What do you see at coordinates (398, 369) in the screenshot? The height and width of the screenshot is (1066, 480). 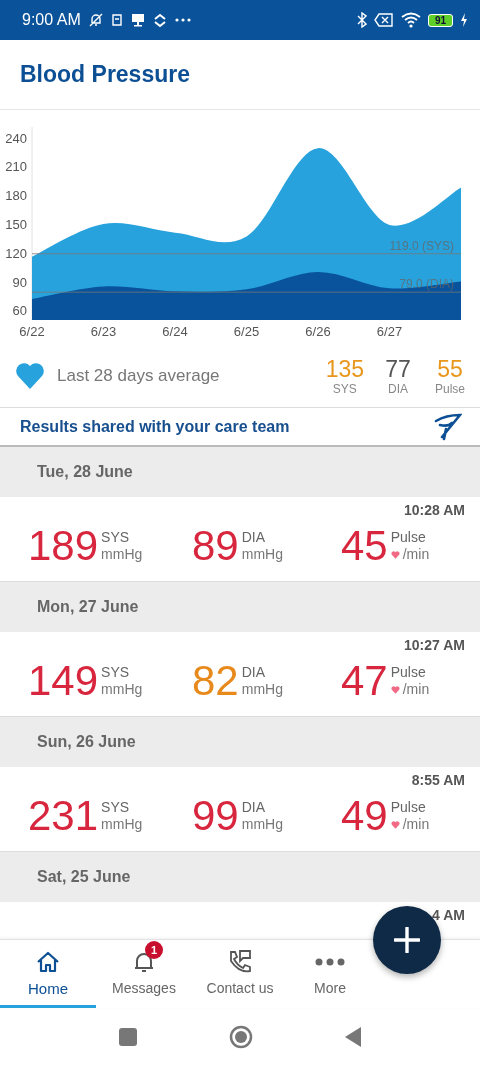 I see `average-value: 77` at bounding box center [398, 369].